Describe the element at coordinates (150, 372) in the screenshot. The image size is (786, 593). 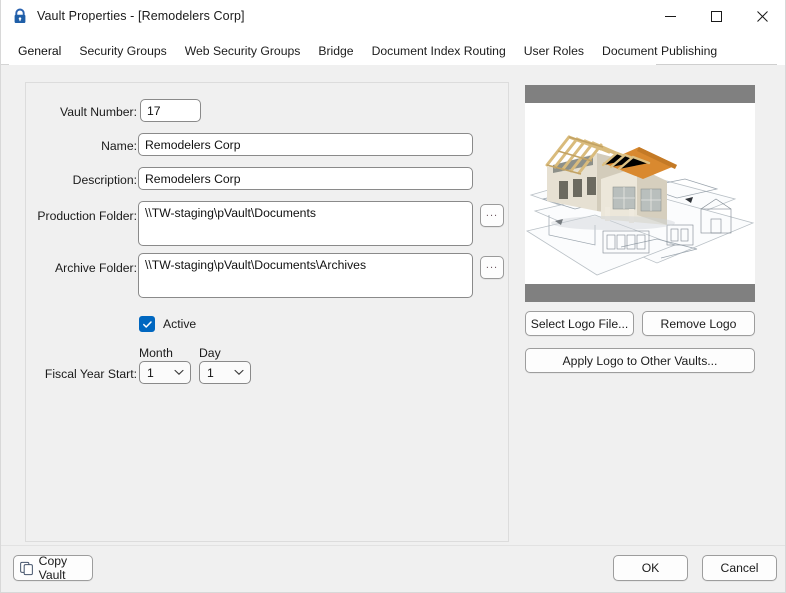
I see `fiscal-month-value: 1` at that location.